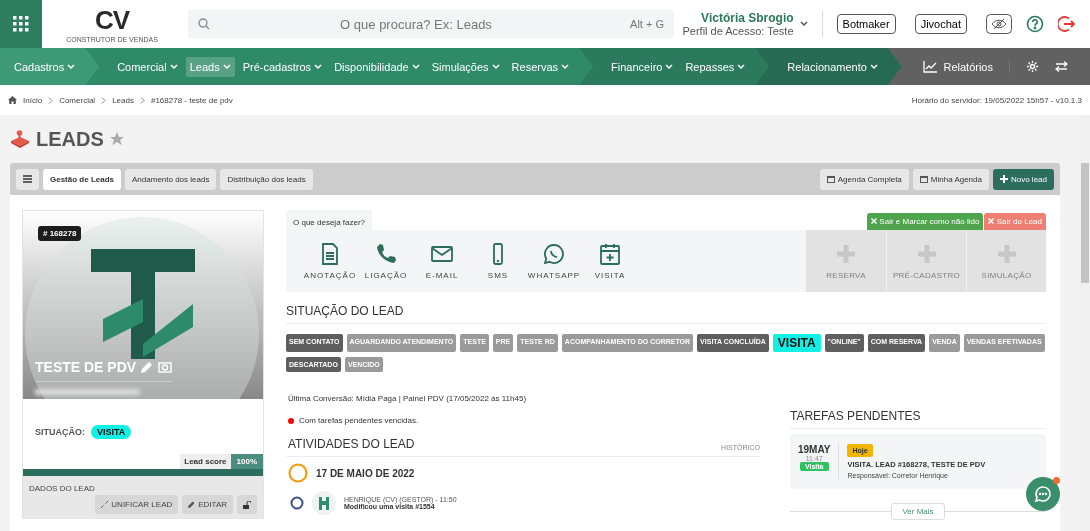 The image size is (1090, 531). Describe the element at coordinates (365, 473) in the screenshot. I see `activity-date: 17 DE MAIO DE 2022` at that location.